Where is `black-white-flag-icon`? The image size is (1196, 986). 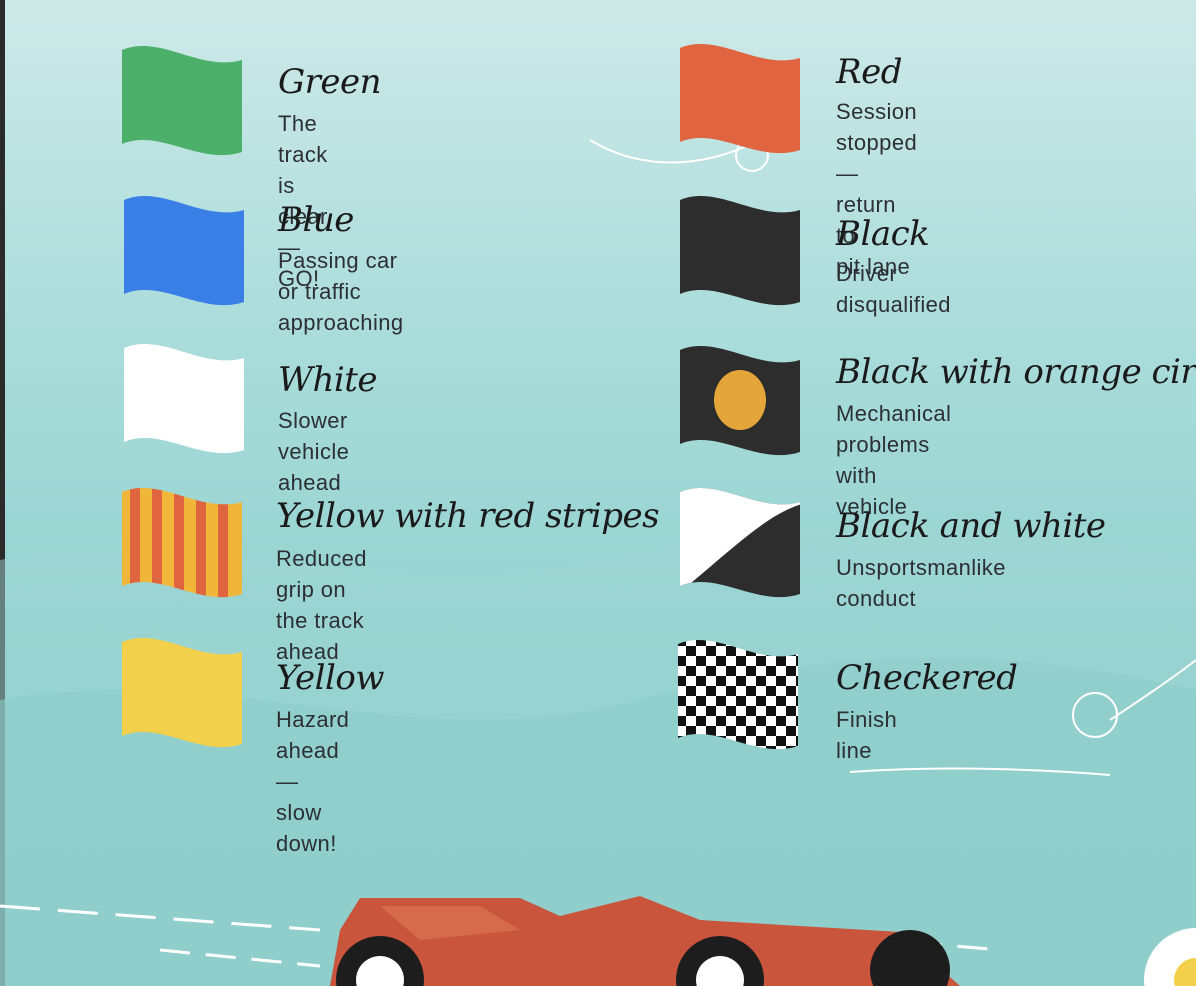 black-white-flag-icon is located at coordinates (740, 543).